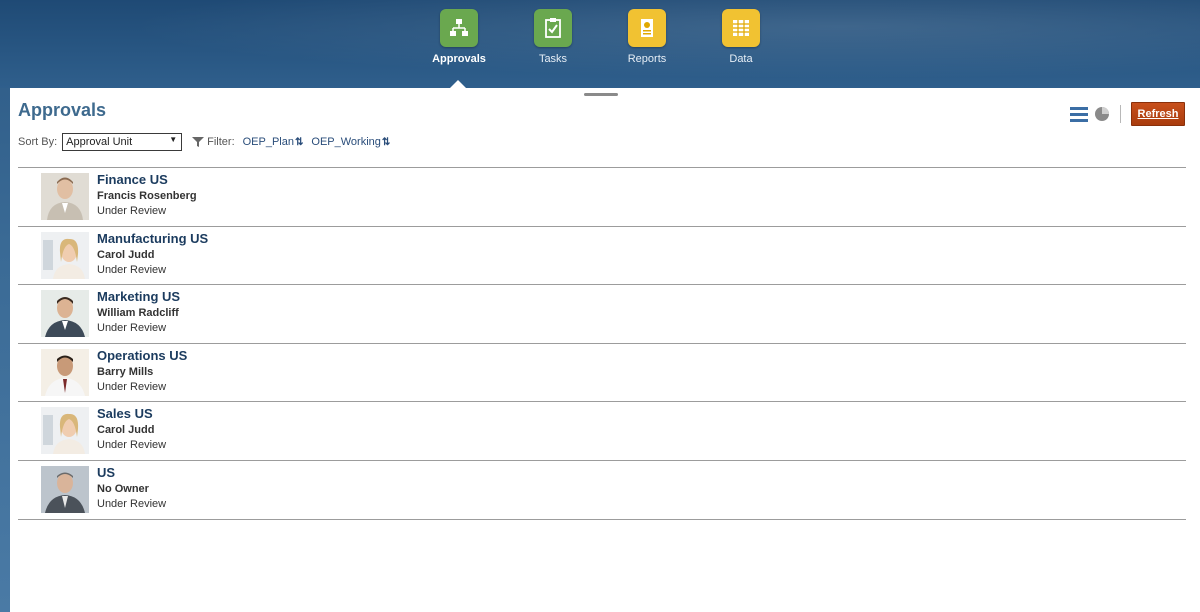 The width and height of the screenshot is (1200, 612). What do you see at coordinates (268, 142) in the screenshot?
I see `filter-chip-scenario-label: OEP_Plan` at bounding box center [268, 142].